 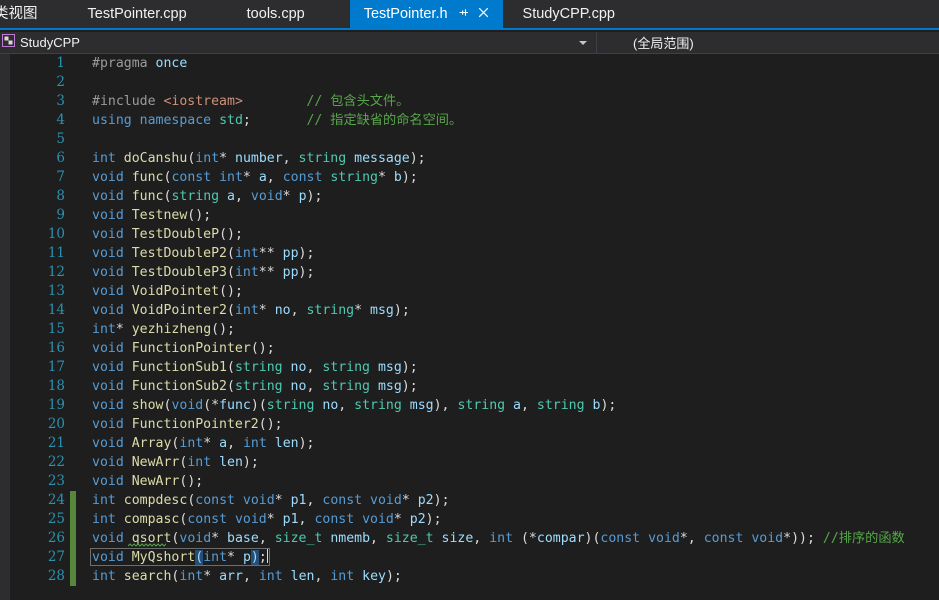 I want to click on code-text: void Testnew();, so click(x=507, y=215).